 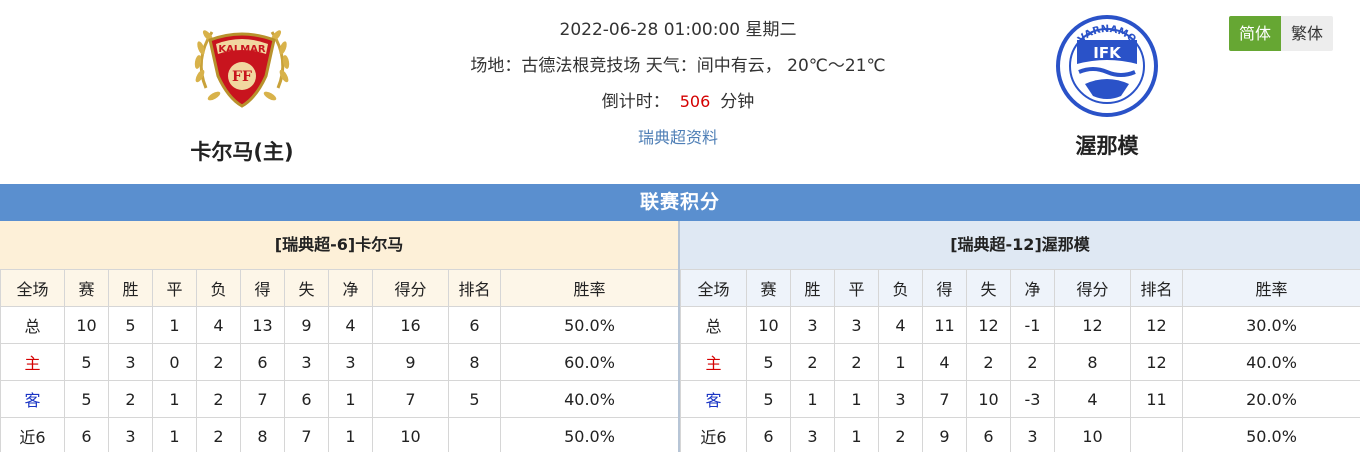 What do you see at coordinates (713, 434) in the screenshot?
I see `row-label: 近6` at bounding box center [713, 434].